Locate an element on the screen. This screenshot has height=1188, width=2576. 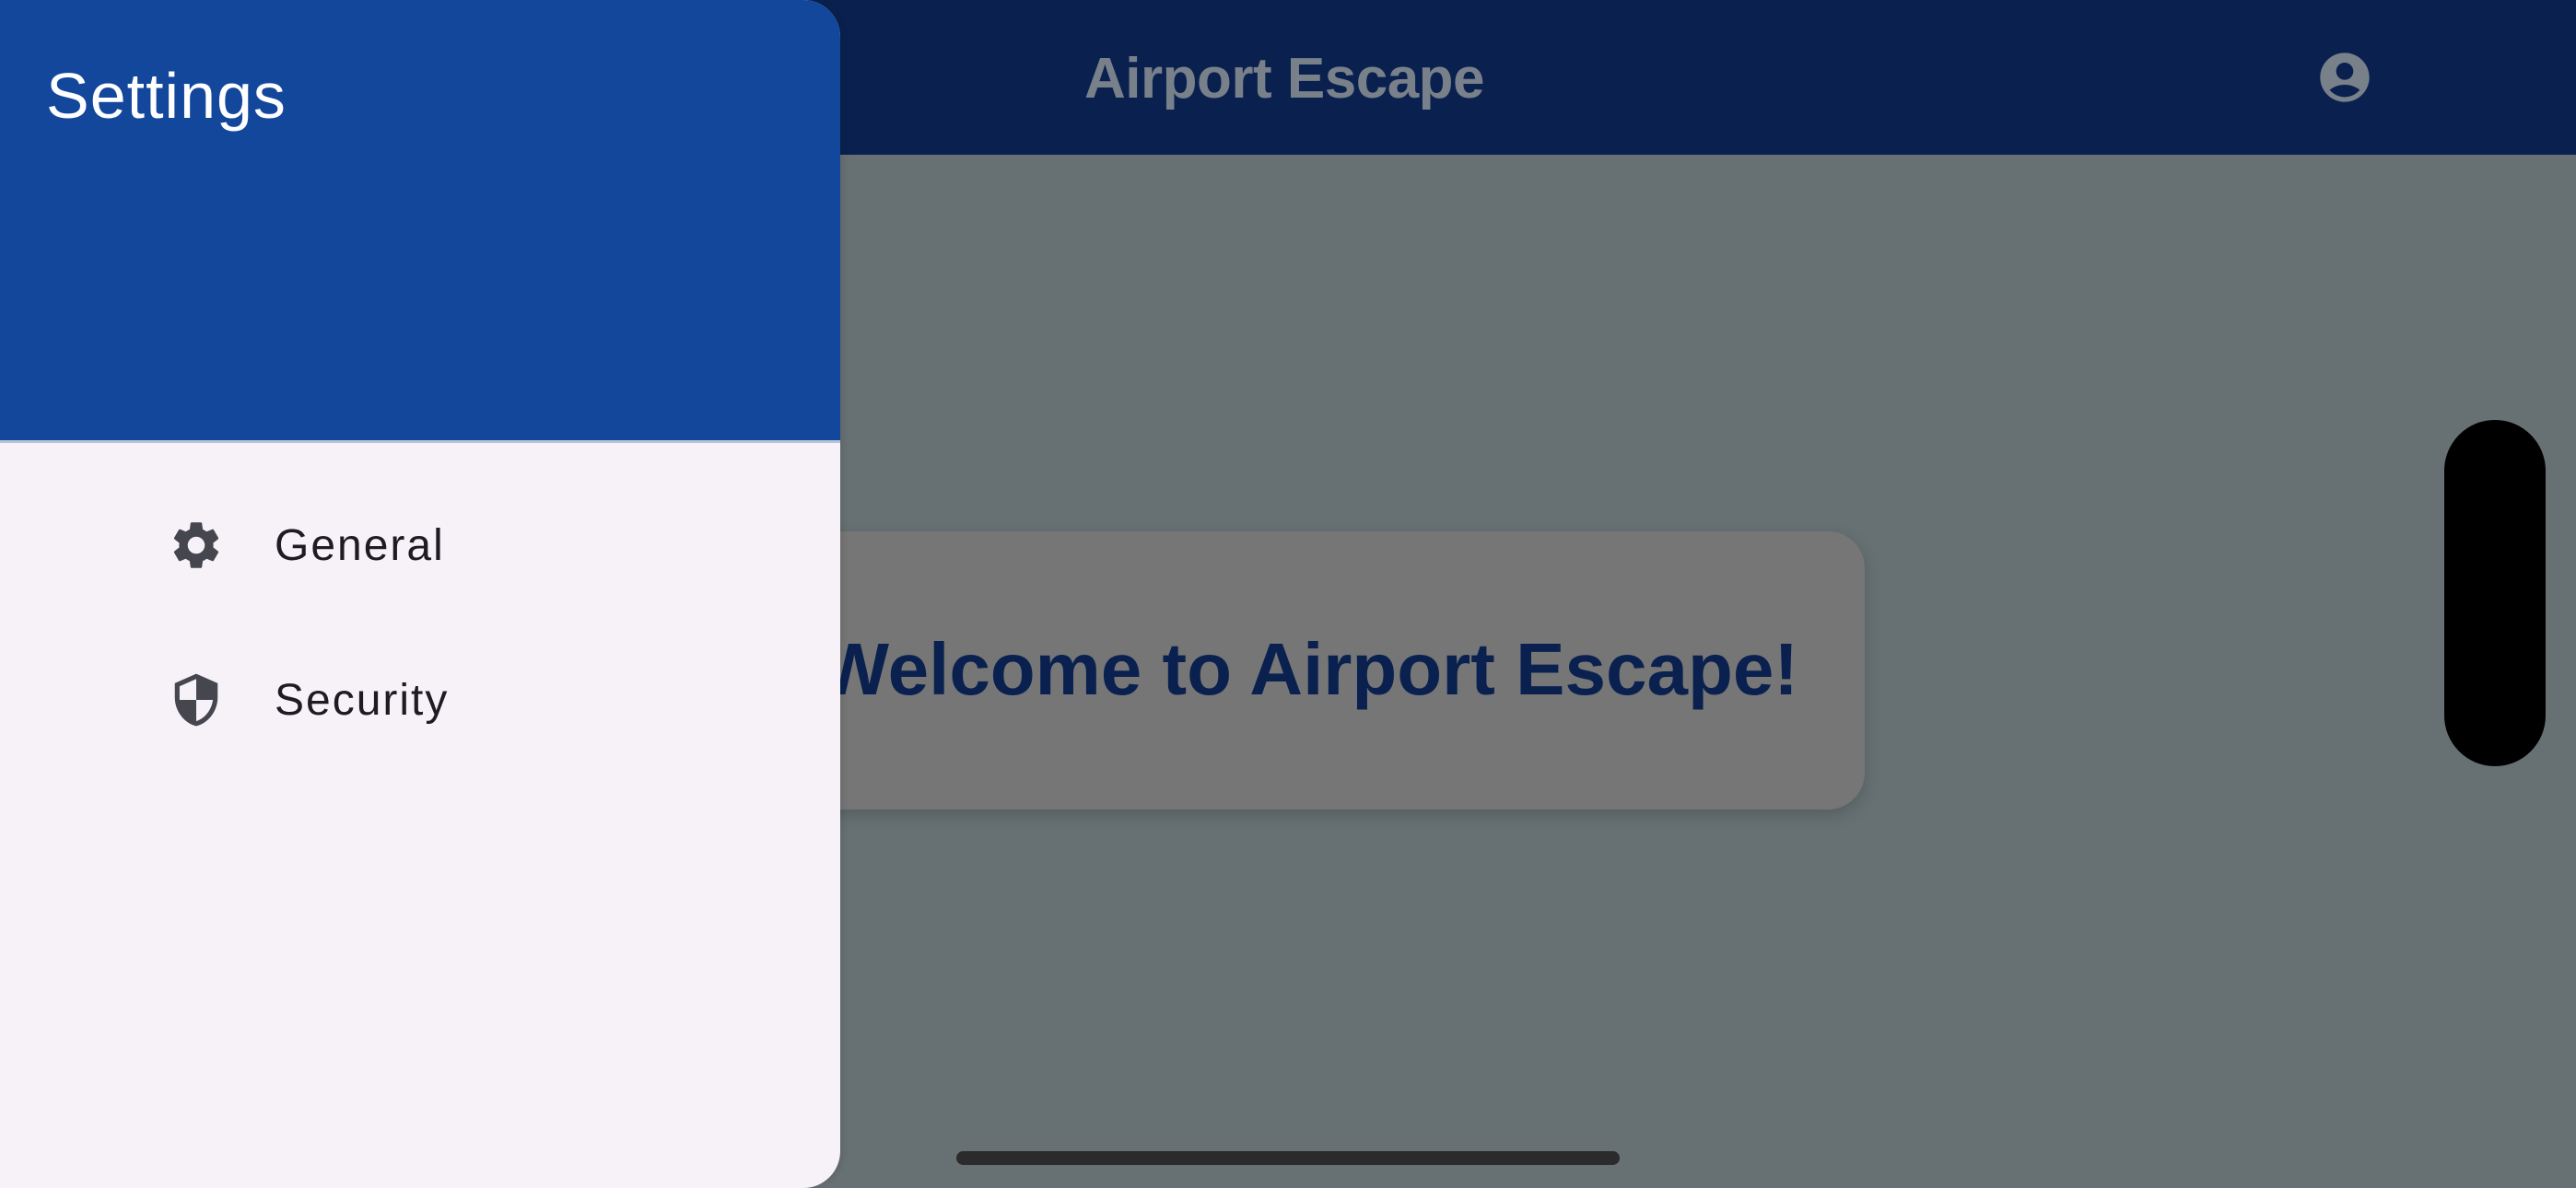
account-circle-icon is located at coordinates (2345, 77).